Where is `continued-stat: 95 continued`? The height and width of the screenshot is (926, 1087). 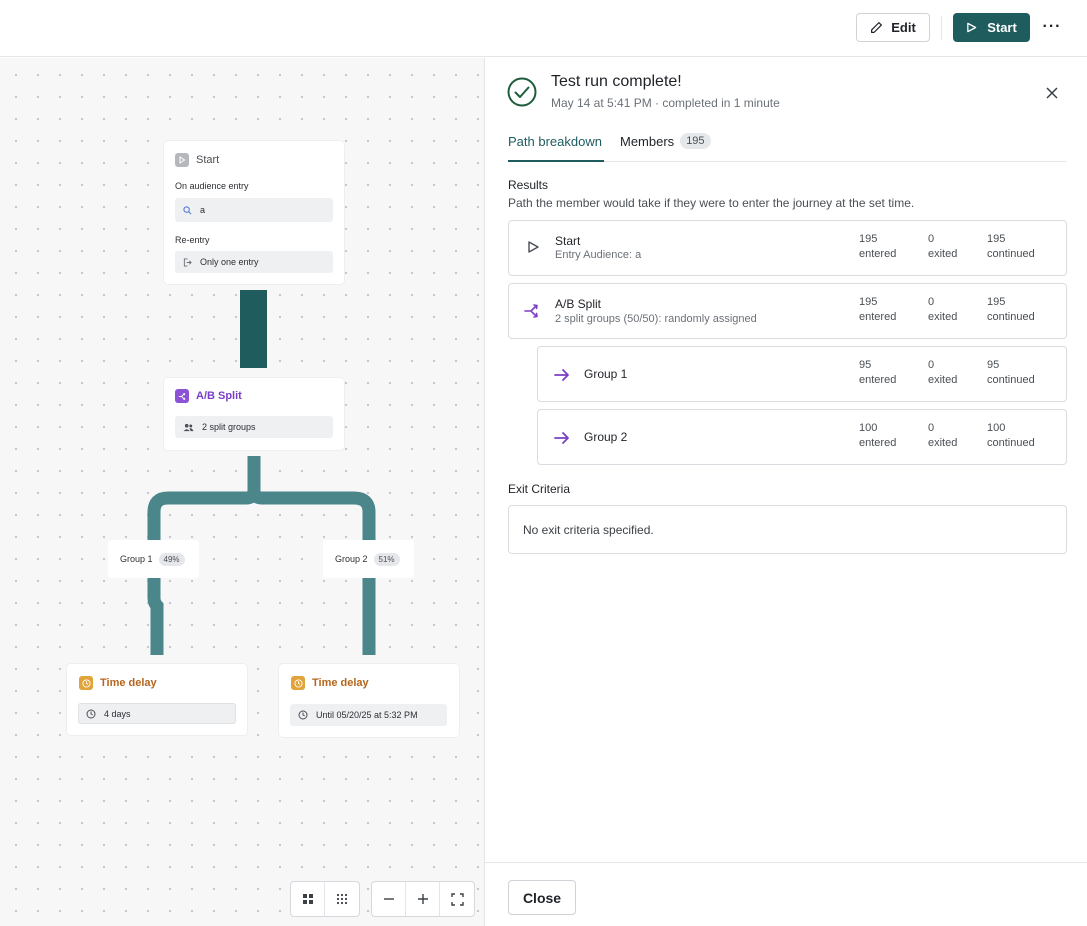
continued-stat: 95 continued is located at coordinates (1011, 372).